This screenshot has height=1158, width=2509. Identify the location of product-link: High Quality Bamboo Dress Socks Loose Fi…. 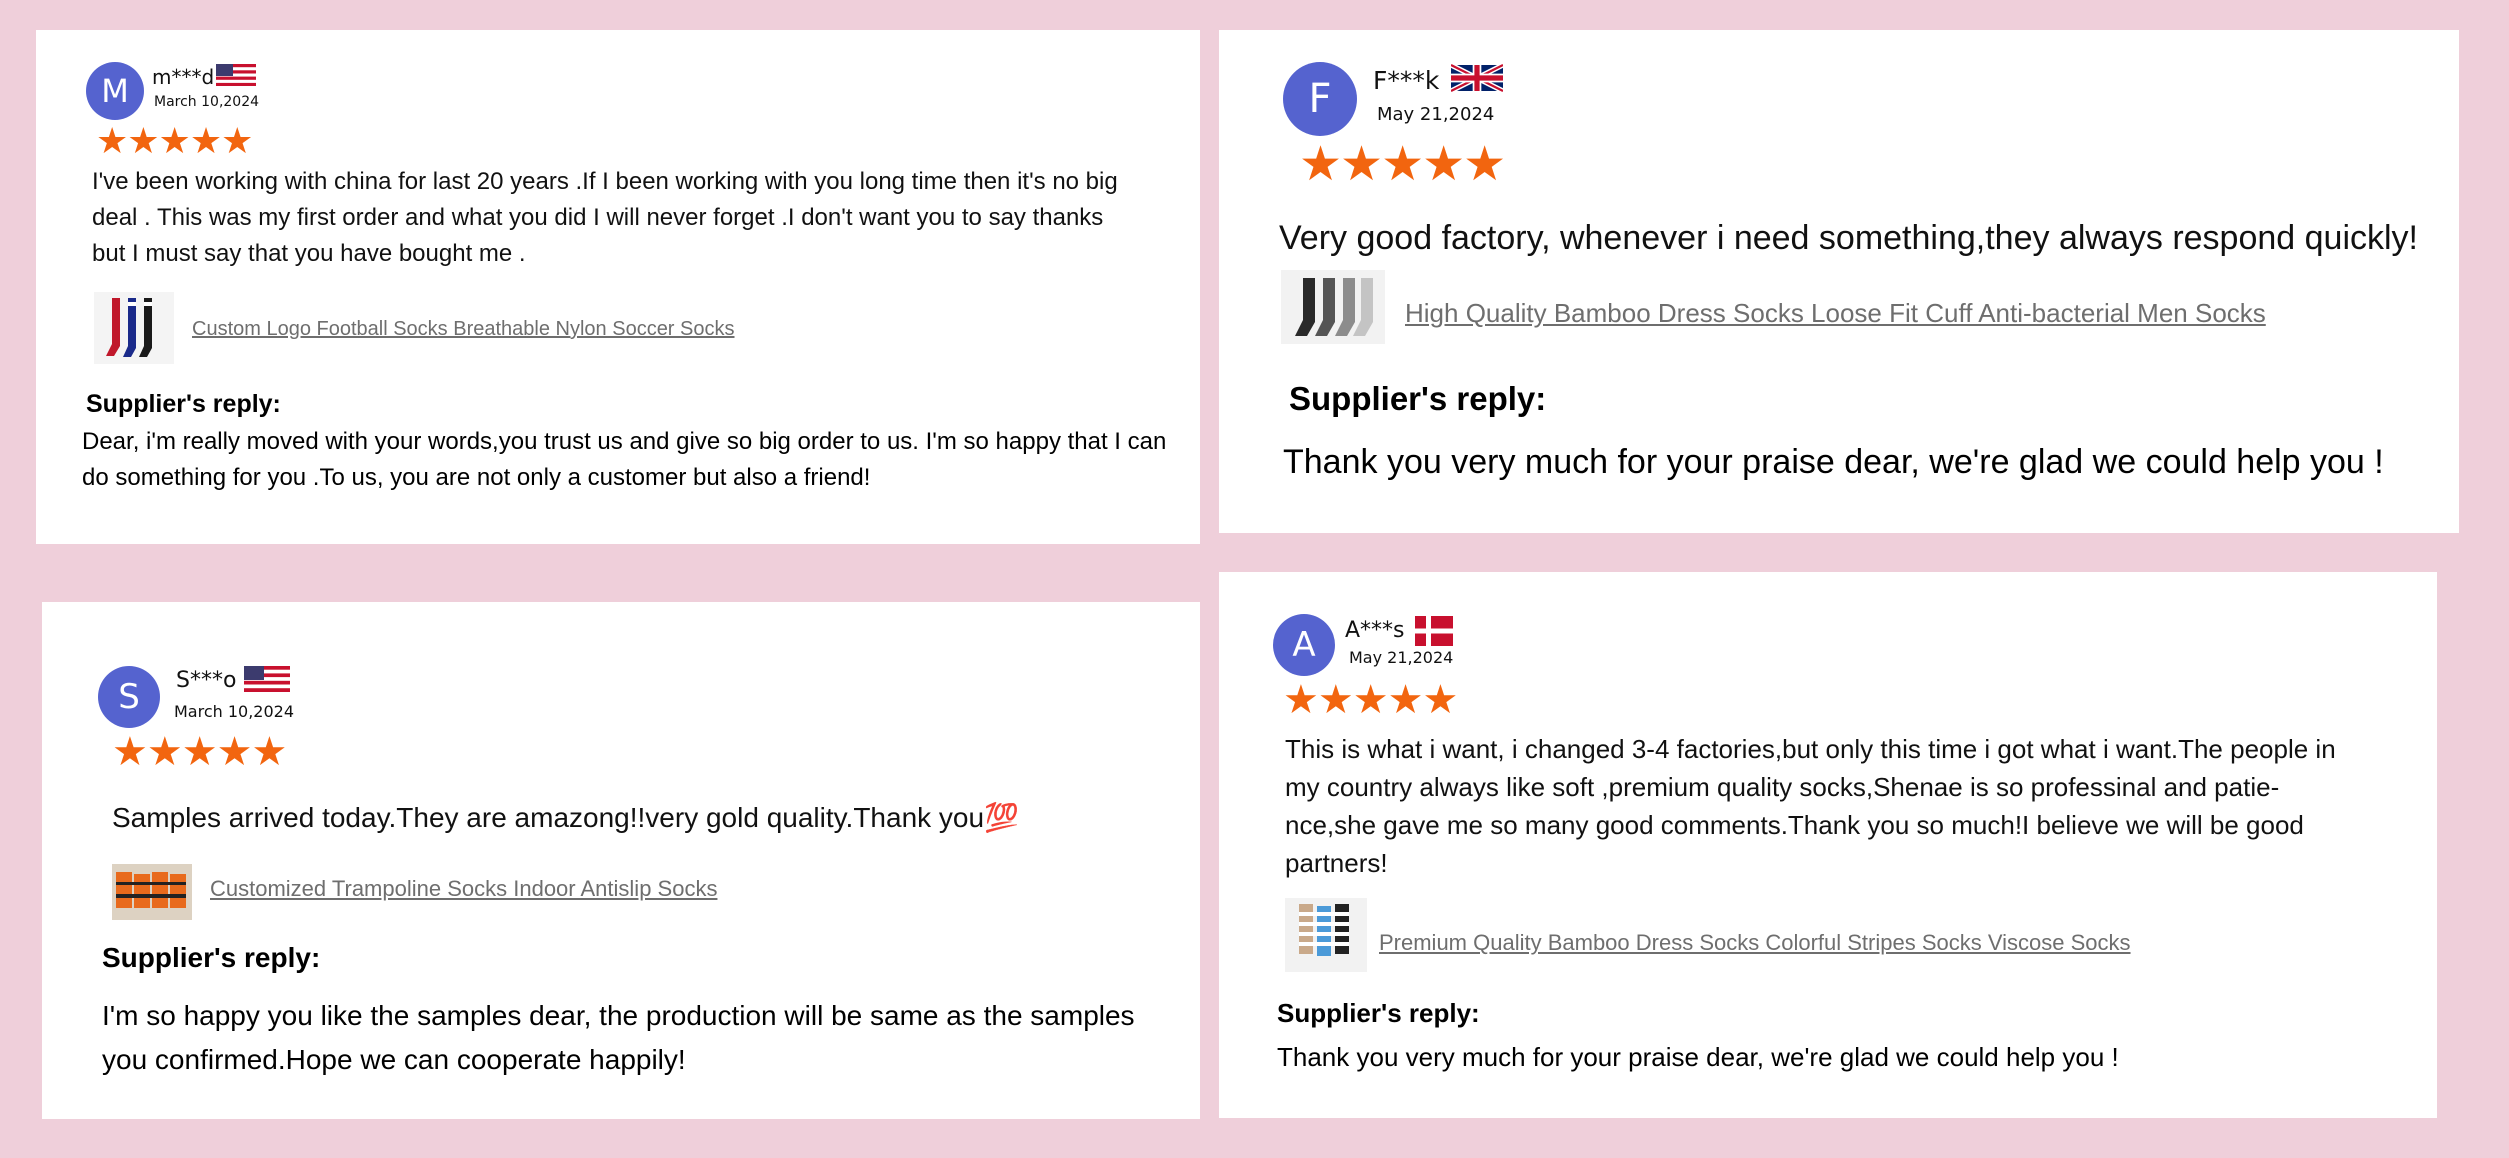
(1835, 313).